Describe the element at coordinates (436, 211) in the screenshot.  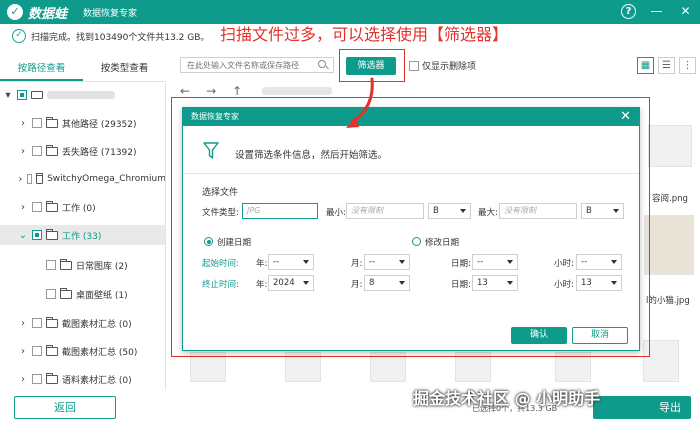
I see `min-size-unit-value: B` at that location.